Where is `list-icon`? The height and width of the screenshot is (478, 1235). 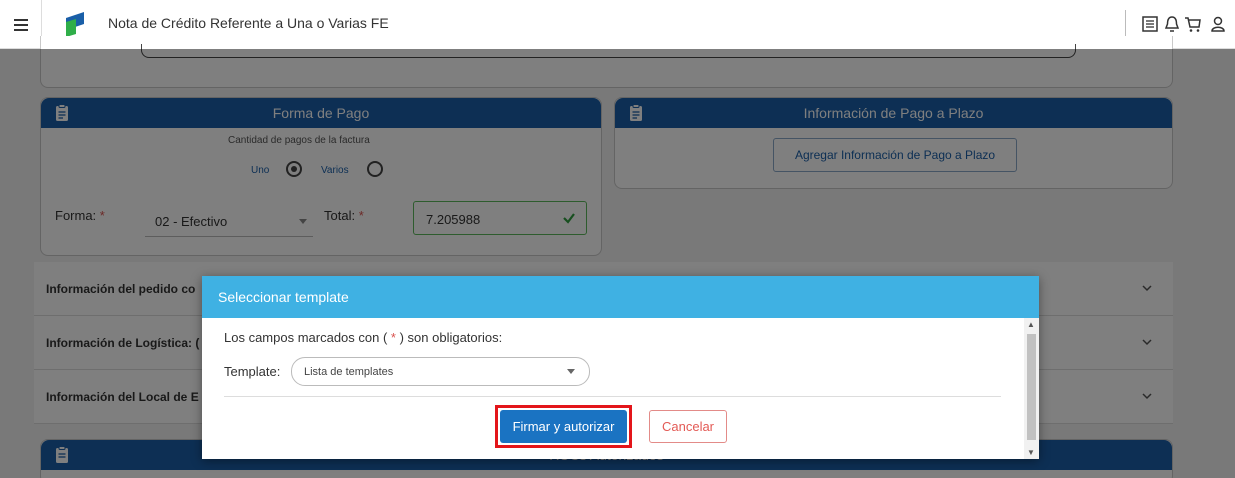 list-icon is located at coordinates (1150, 24).